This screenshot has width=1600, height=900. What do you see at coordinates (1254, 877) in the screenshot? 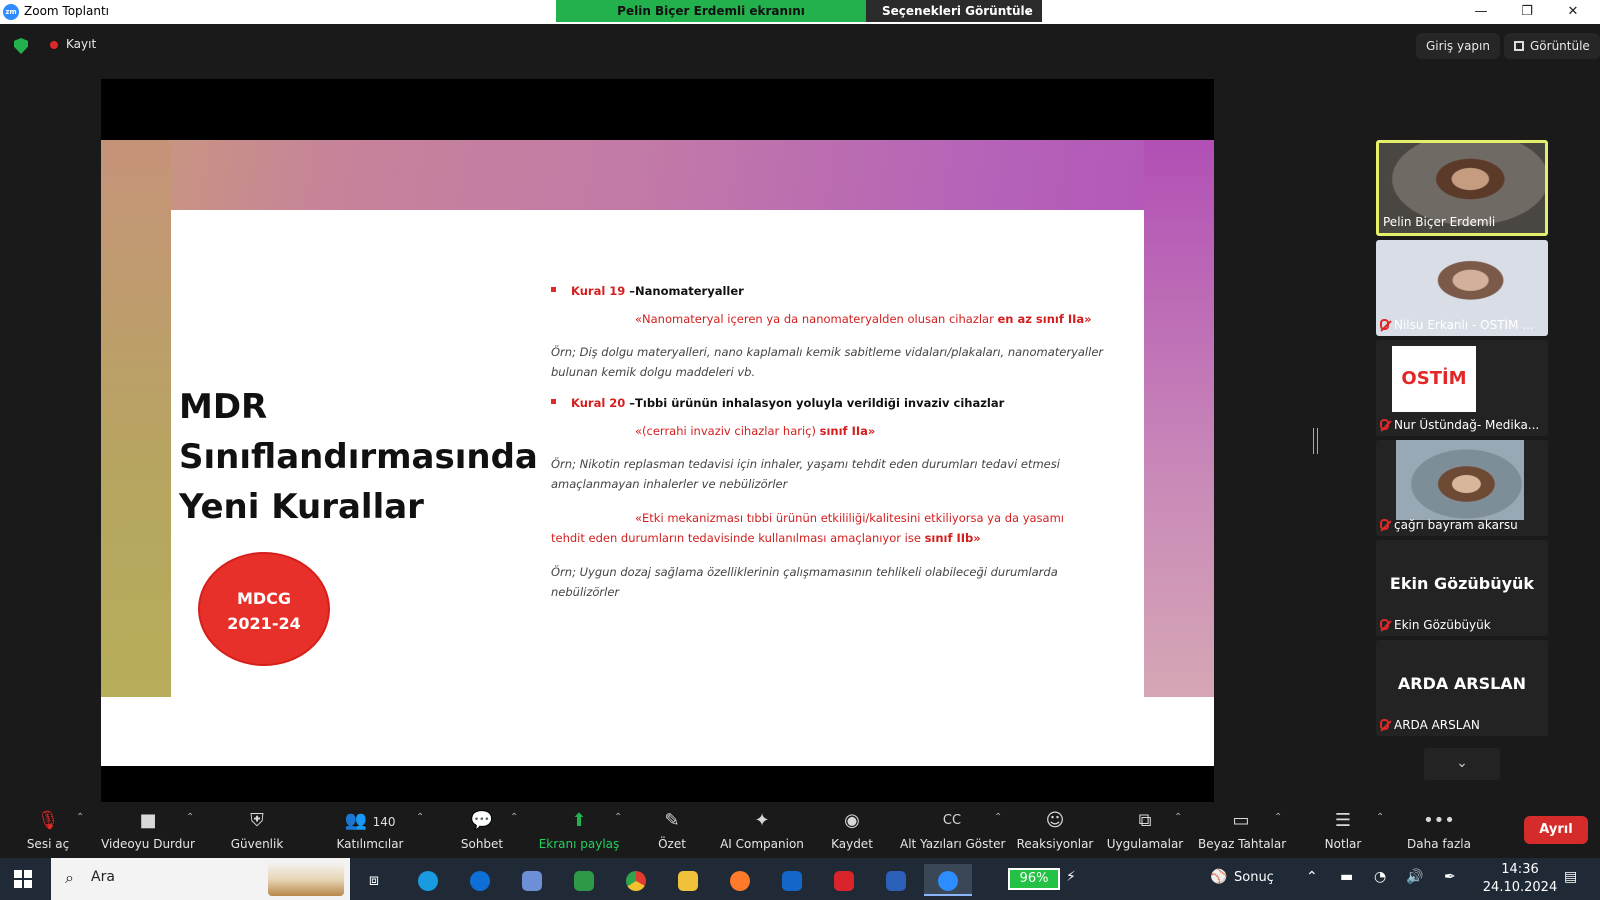
I see `sports-widget-label: Sonuç` at bounding box center [1254, 877].